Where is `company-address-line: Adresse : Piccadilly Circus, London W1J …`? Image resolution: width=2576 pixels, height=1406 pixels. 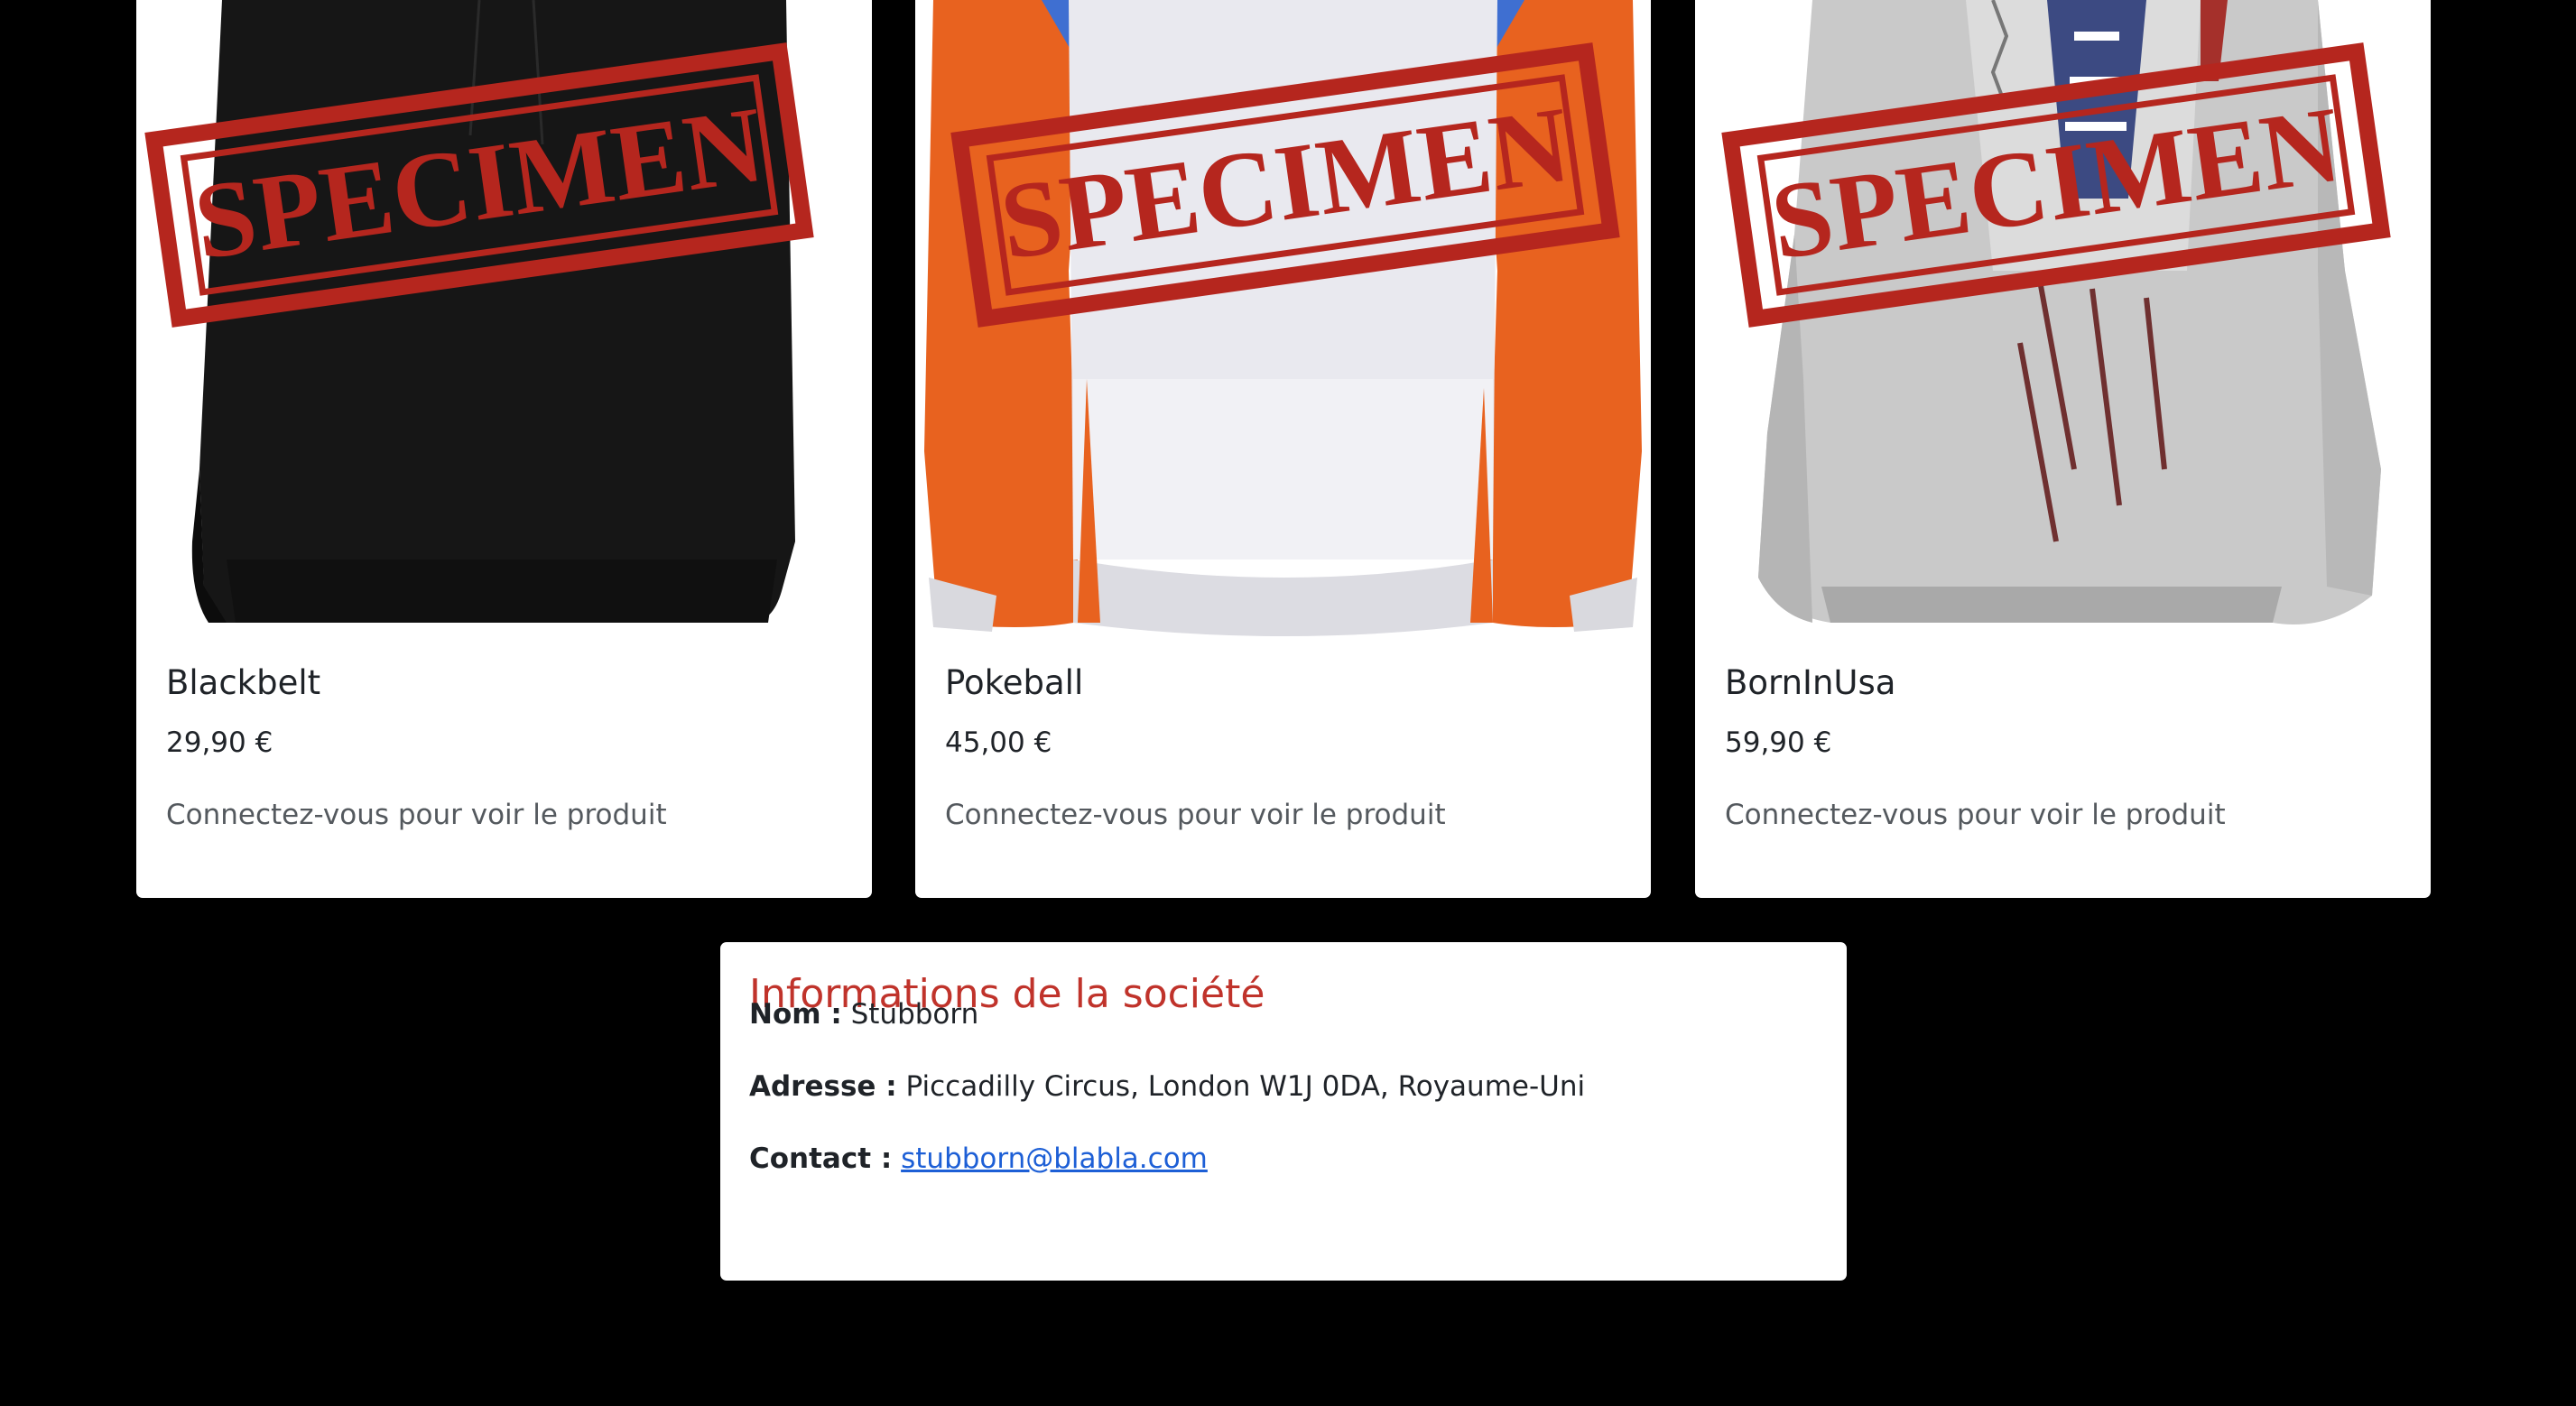 company-address-line: Adresse : Piccadilly Circus, London W1J … is located at coordinates (1167, 1087).